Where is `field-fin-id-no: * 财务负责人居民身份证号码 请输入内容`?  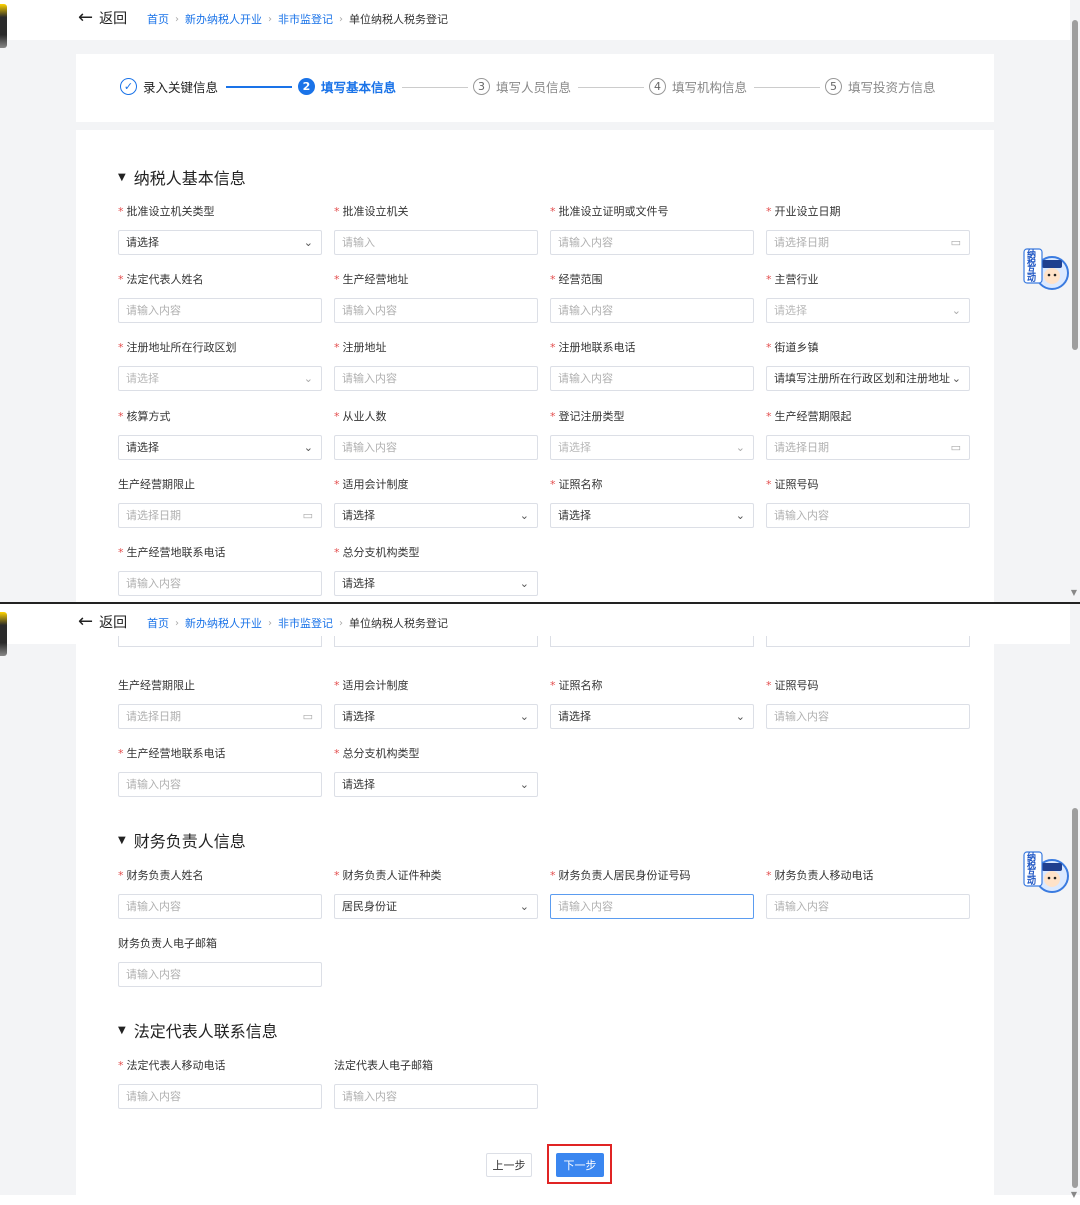 field-fin-id-no: * 财务负责人居民身份证号码 请输入内容 is located at coordinates (652, 894).